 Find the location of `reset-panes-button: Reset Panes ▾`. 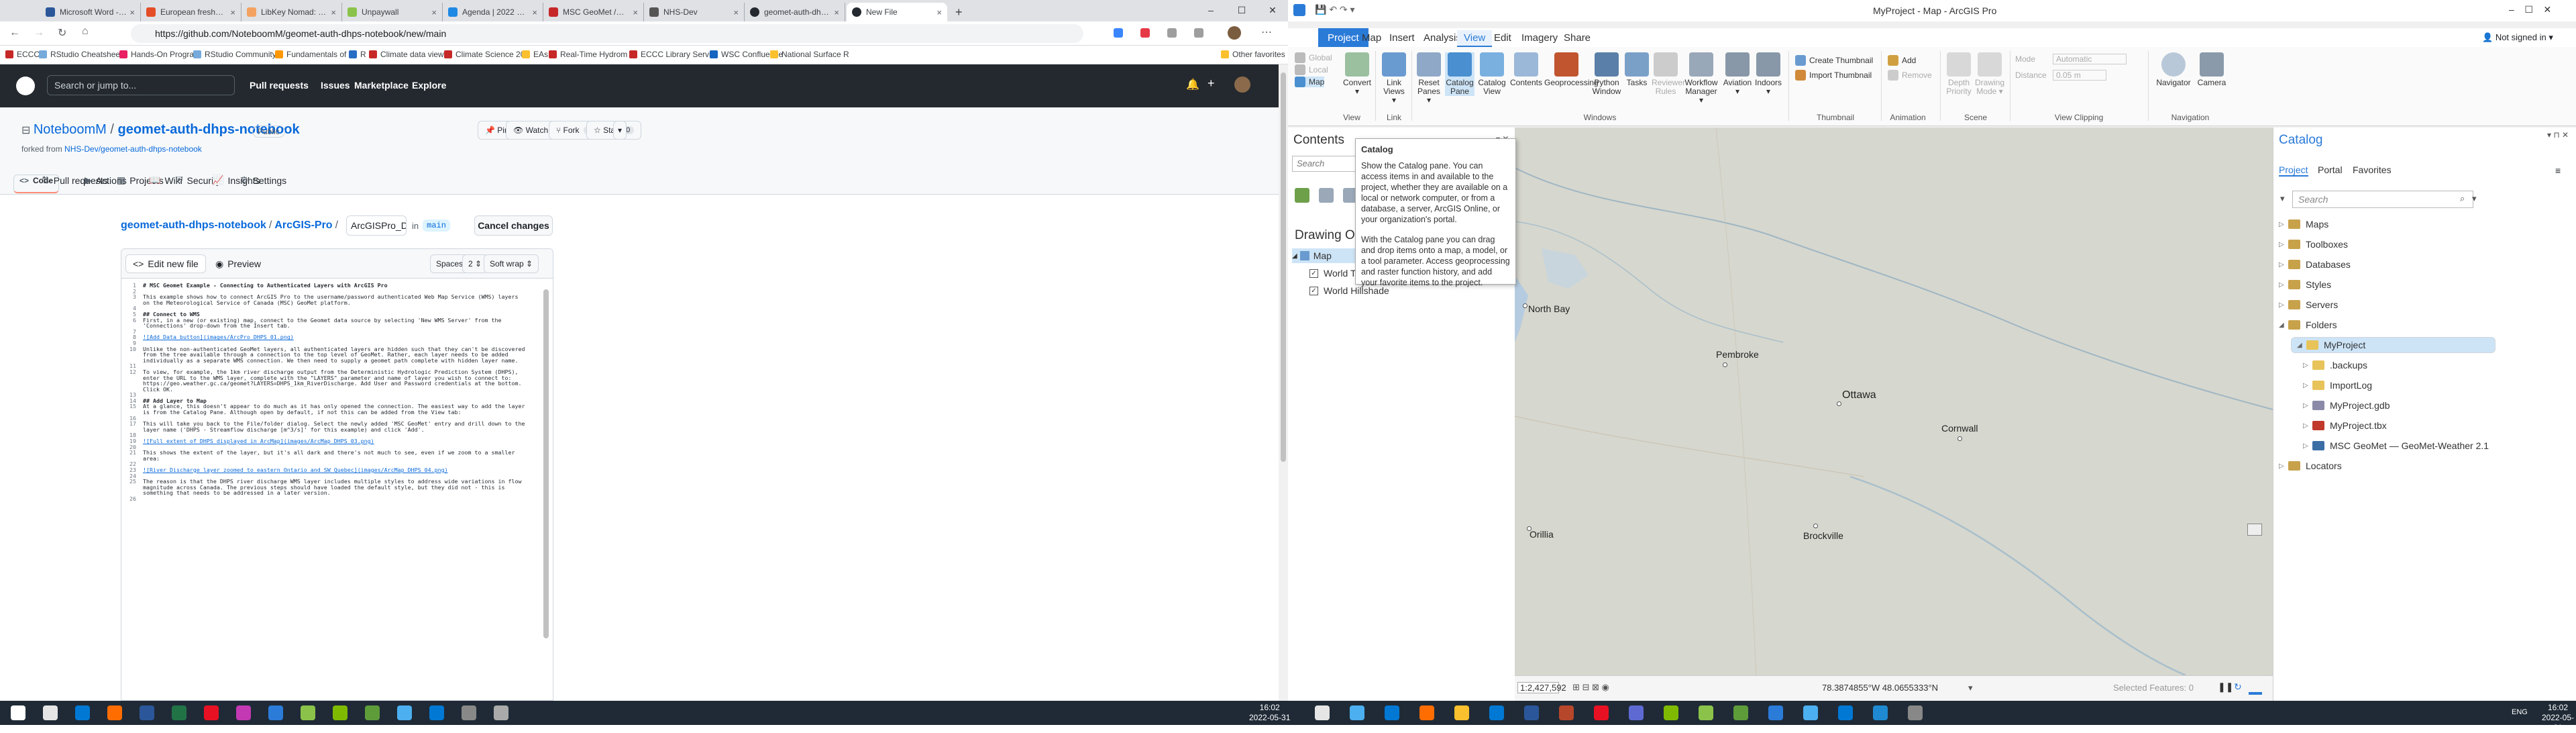

reset-panes-button: Reset Panes ▾ is located at coordinates (1428, 78).